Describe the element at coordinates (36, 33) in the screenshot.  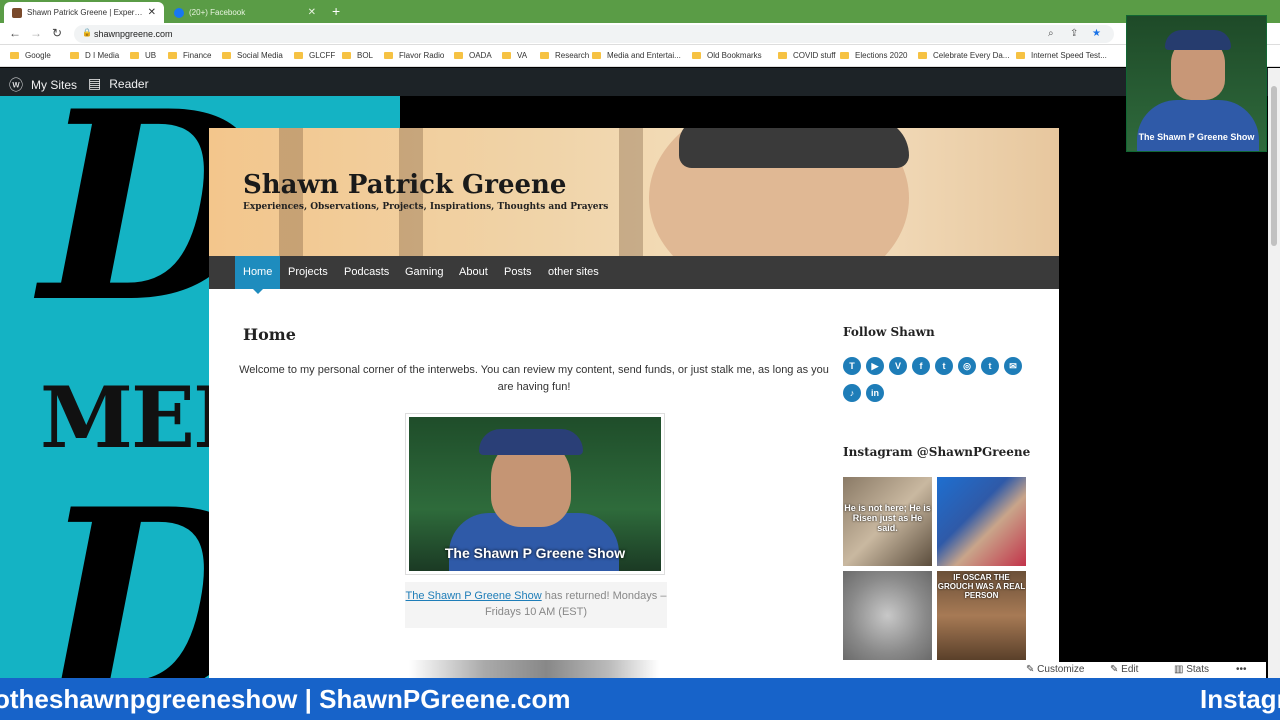
I see `forward-icon: →` at that location.